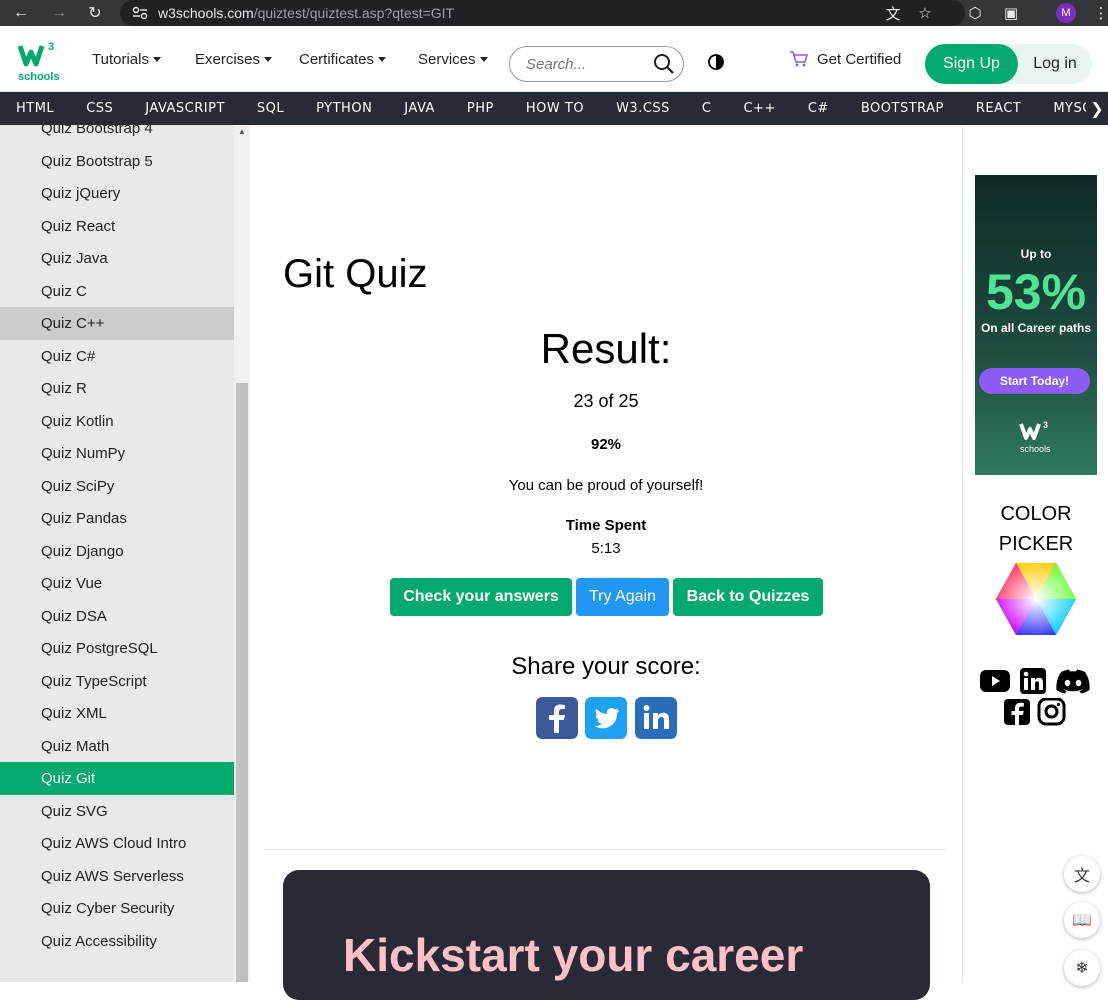 The height and width of the screenshot is (1000, 1108). I want to click on ad-start-today-button: Start Today!, so click(1034, 381).